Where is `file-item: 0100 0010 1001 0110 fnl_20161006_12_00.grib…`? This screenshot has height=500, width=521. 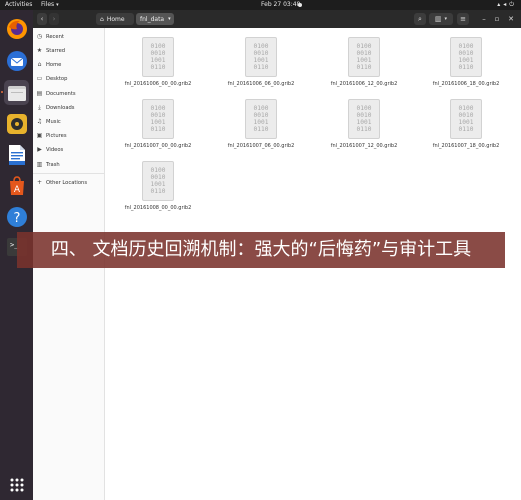
file-item: 0100 0010 1001 0110 fnl_20161006_12_00.grib… is located at coordinates (364, 58).